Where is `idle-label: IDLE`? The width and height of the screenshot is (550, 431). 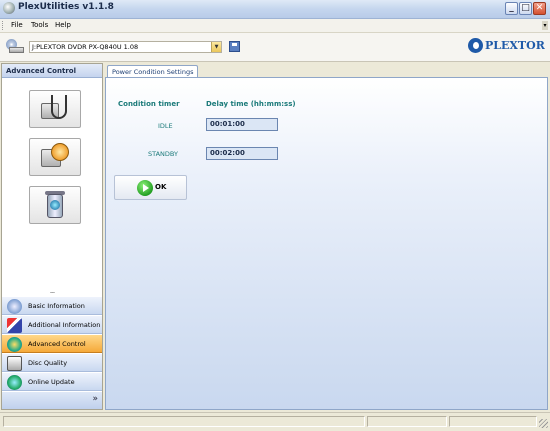 idle-label: IDLE is located at coordinates (165, 126).